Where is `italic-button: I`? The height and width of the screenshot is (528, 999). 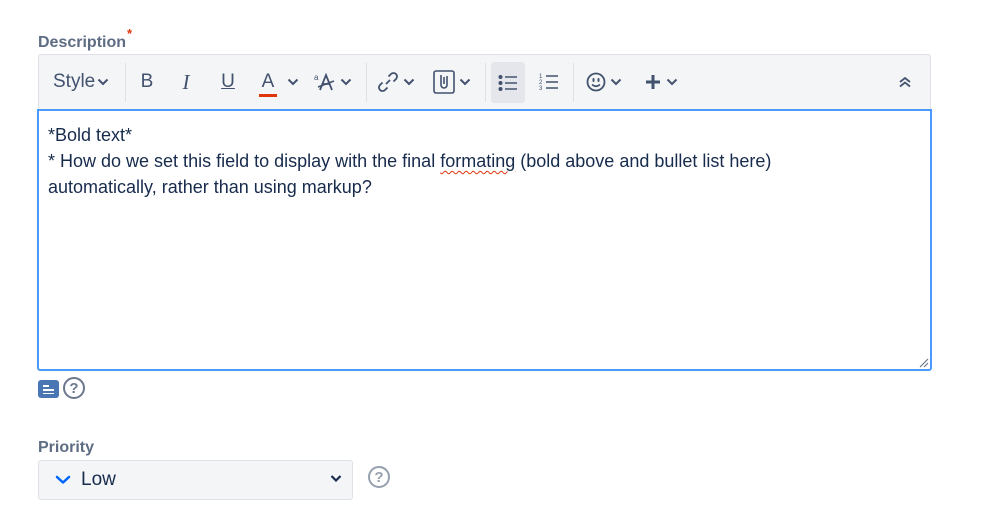
italic-button: I is located at coordinates (186, 82).